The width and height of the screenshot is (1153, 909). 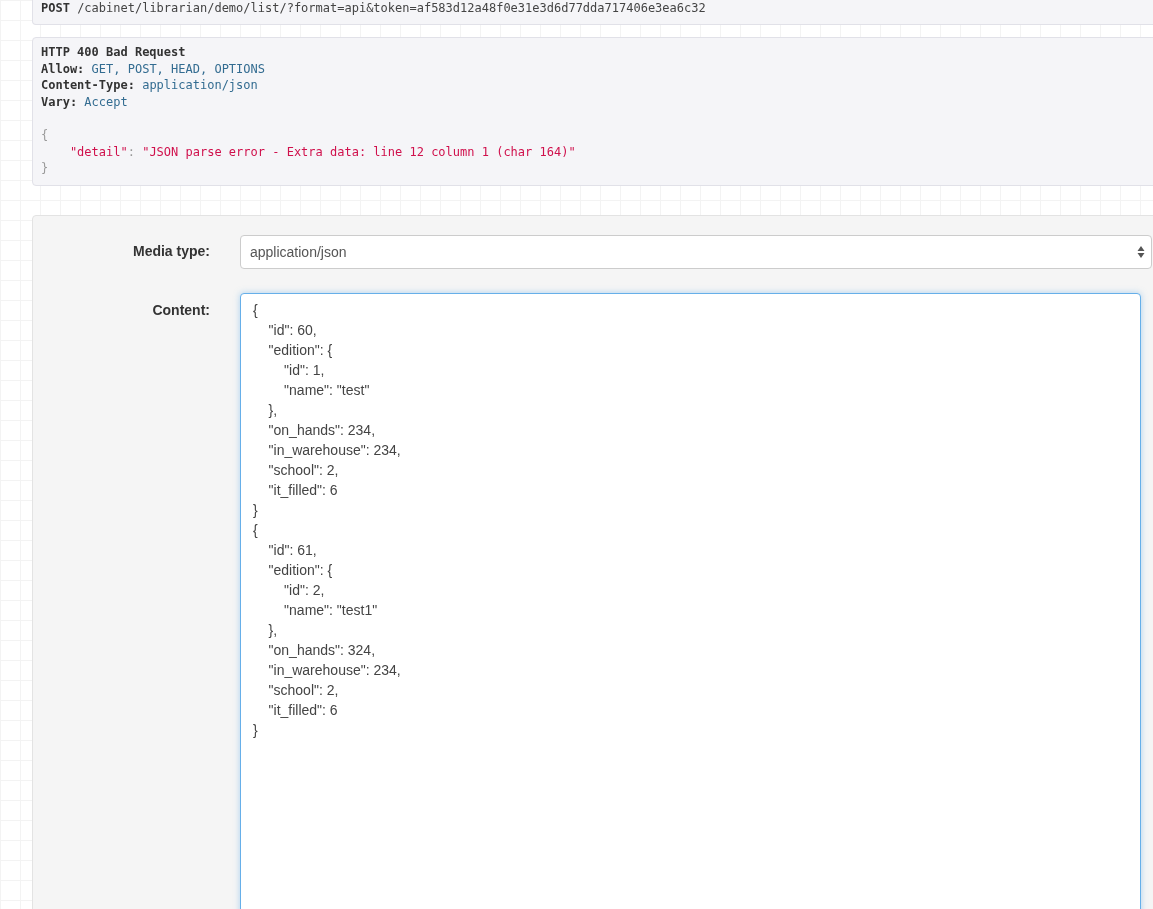 I want to click on field-label: Media type:, so click(x=171, y=250).